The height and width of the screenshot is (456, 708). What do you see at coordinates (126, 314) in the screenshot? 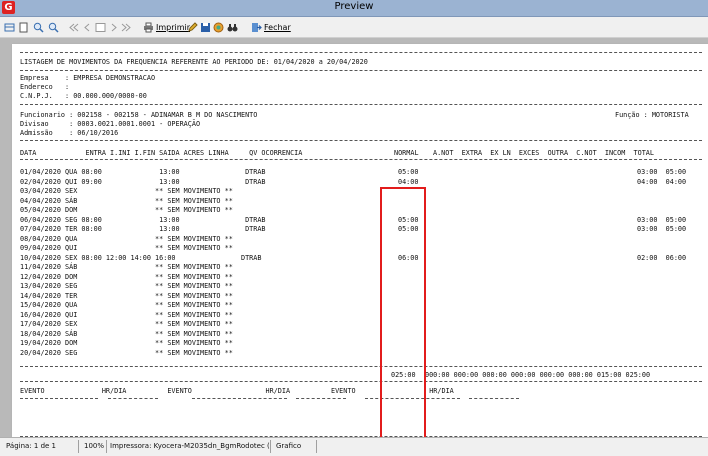
I see `table-row: 16/04/2020 QUI ** SEM MOVIMENTO **` at bounding box center [126, 314].